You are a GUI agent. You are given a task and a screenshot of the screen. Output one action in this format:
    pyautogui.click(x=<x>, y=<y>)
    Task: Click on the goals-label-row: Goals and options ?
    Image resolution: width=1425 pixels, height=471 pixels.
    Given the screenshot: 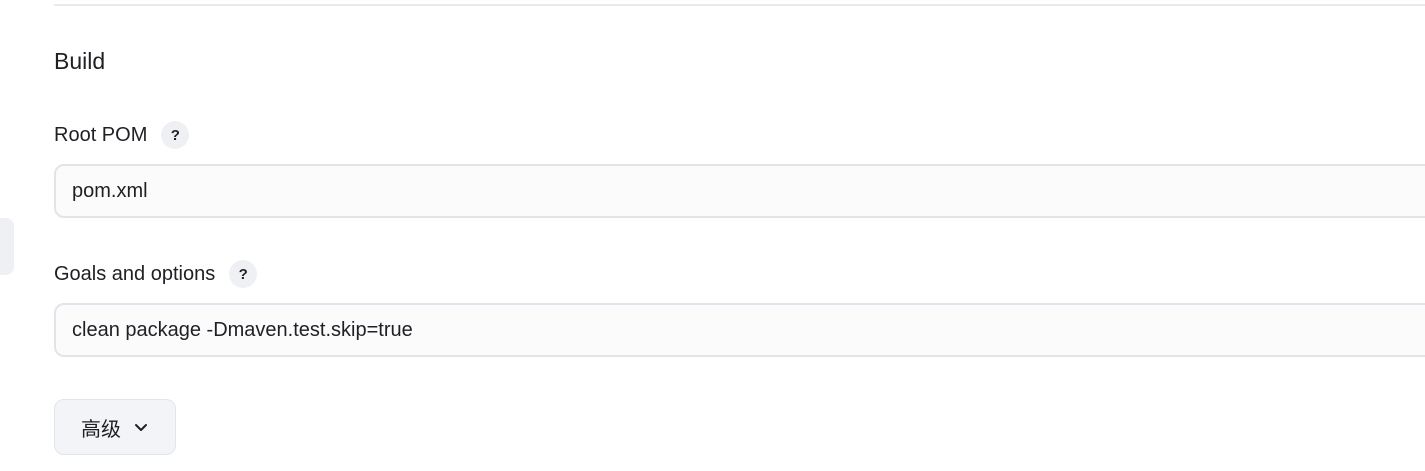 What is the action you would take?
    pyautogui.click(x=156, y=274)
    